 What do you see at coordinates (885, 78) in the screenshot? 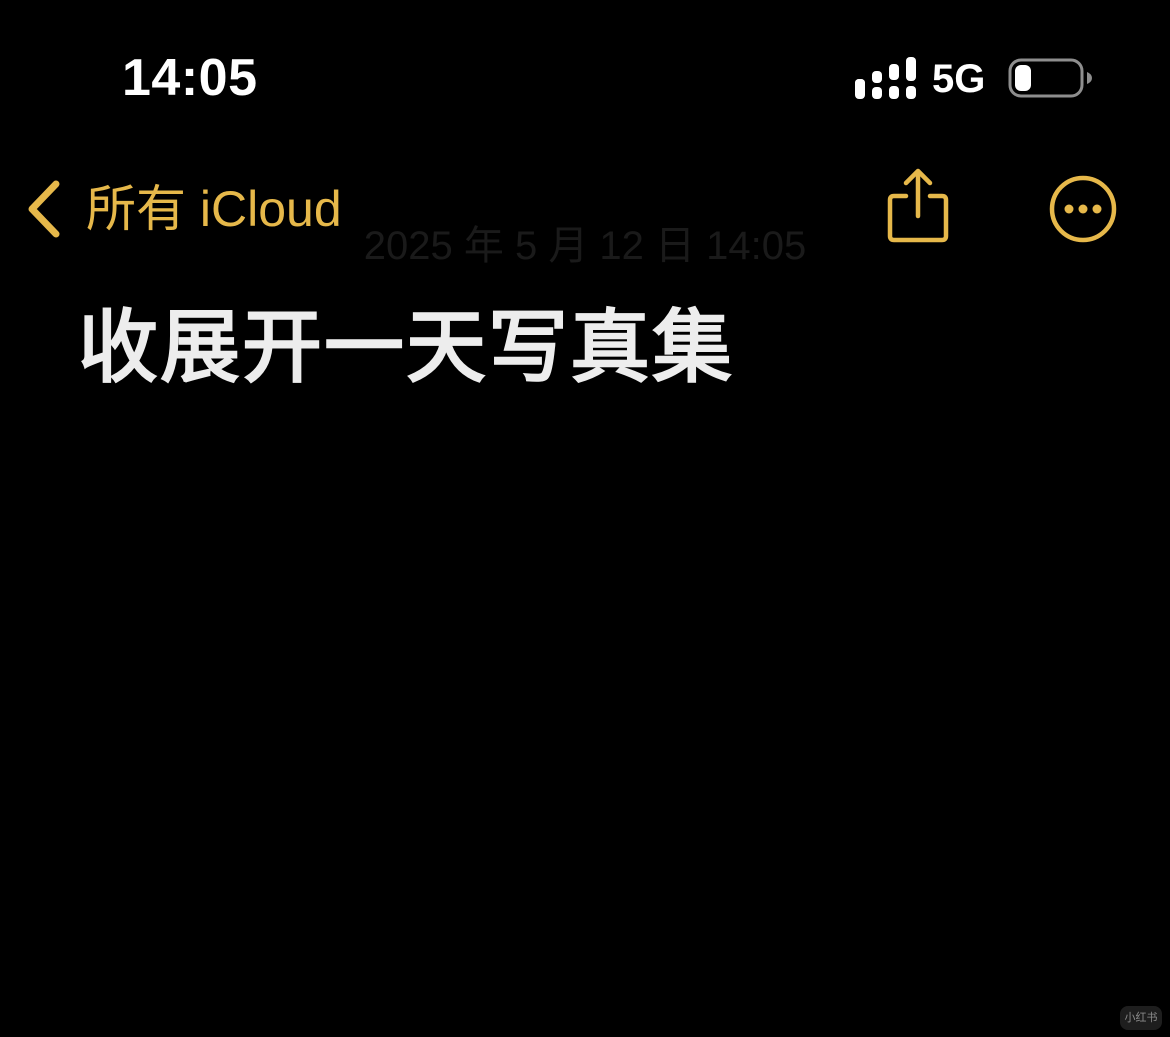
I see `cellular-signal-icon` at bounding box center [885, 78].